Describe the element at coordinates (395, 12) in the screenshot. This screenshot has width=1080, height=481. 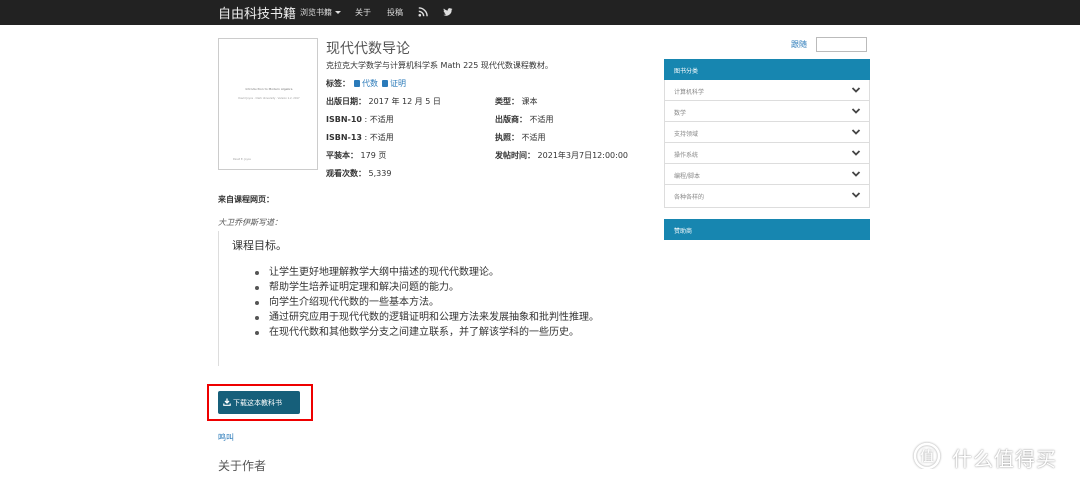
I see `nav-contribute-link: 投稿` at that location.